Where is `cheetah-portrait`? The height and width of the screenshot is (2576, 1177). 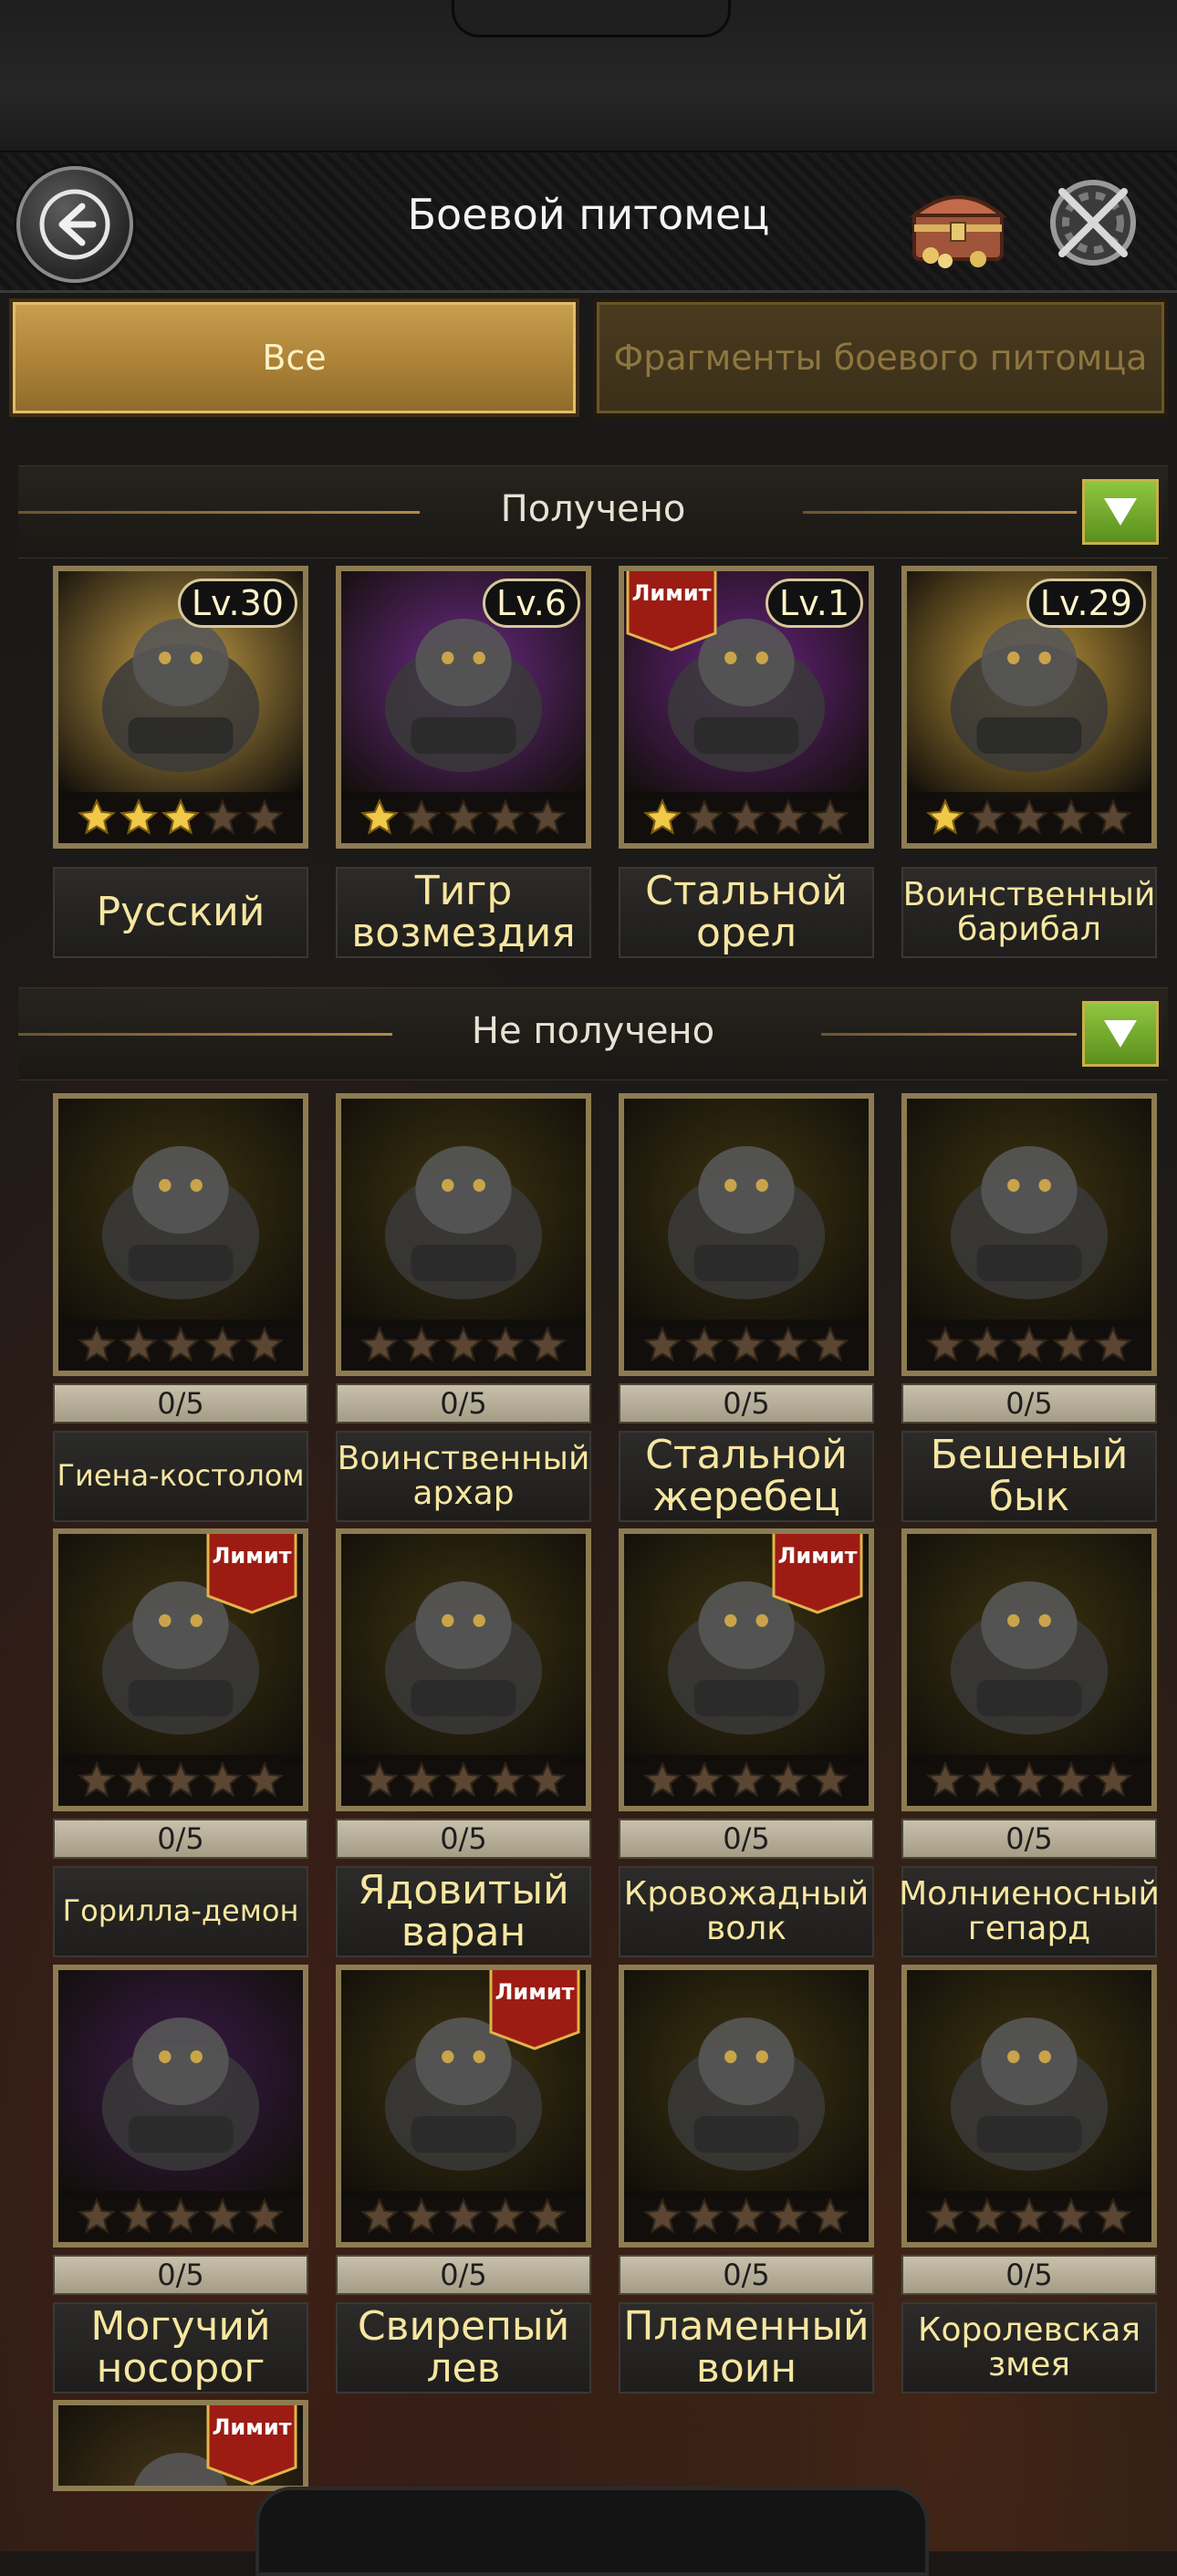
cheetah-portrait is located at coordinates (1029, 1648).